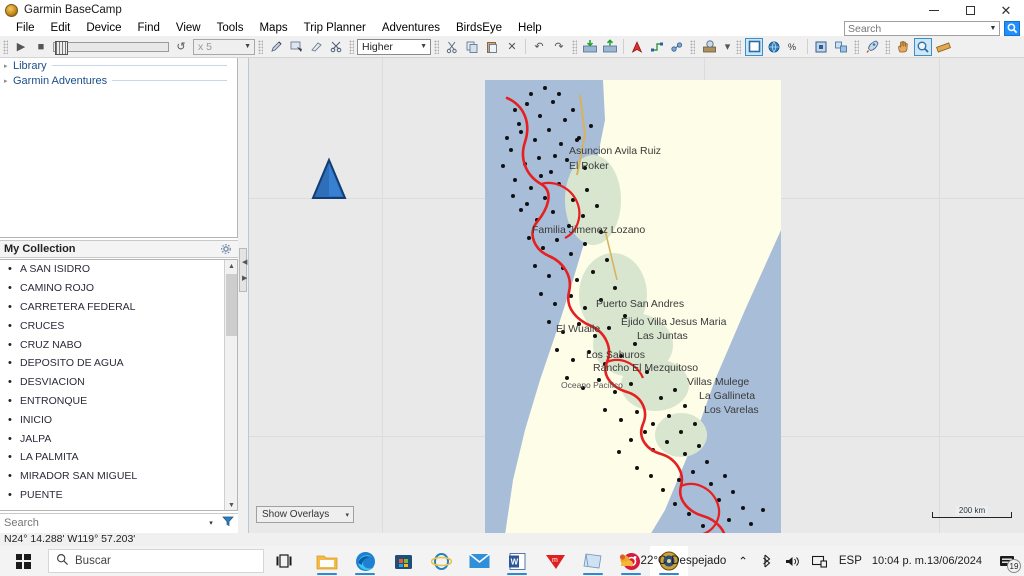 This screenshot has width=1024, height=576. Describe the element at coordinates (118, 476) in the screenshot. I see `list-item: • MIRADOR SAN MIGUEL` at that location.